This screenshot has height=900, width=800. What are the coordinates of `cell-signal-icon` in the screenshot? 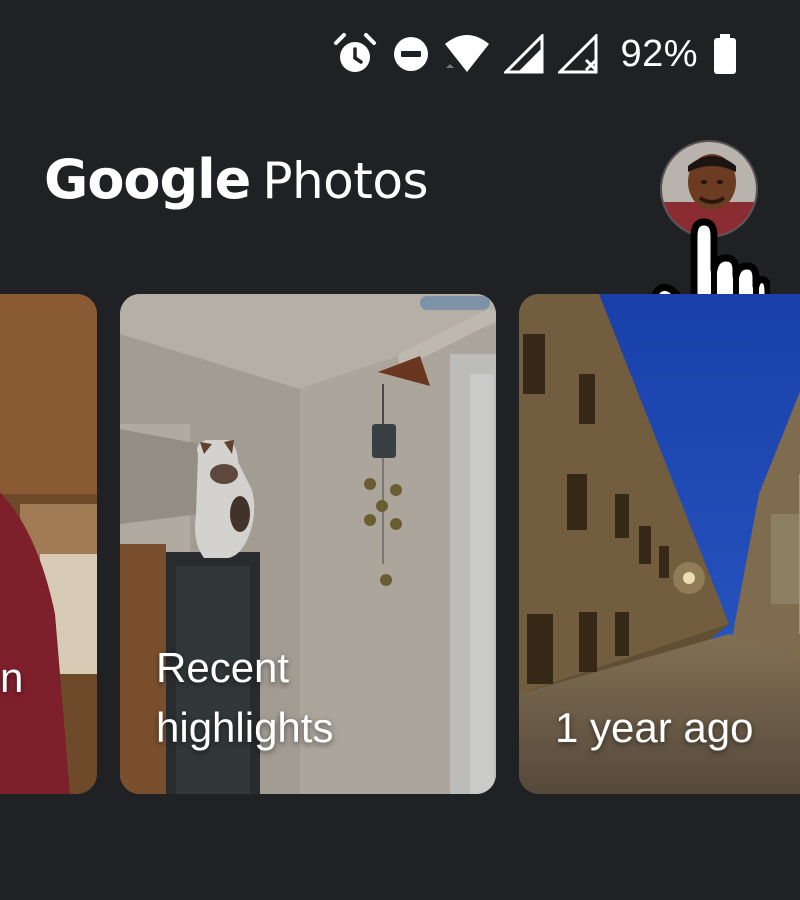 It's located at (524, 54).